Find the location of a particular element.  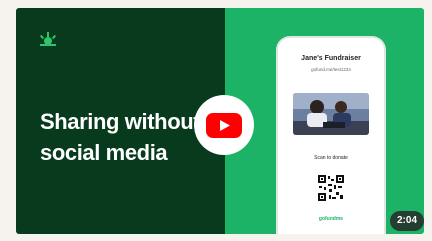

scan-to-donate-label: Scan to donate is located at coordinates (331, 158).